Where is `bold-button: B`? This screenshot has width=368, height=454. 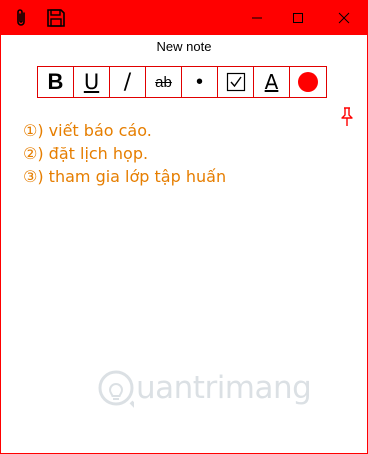
bold-button: B is located at coordinates (56, 82).